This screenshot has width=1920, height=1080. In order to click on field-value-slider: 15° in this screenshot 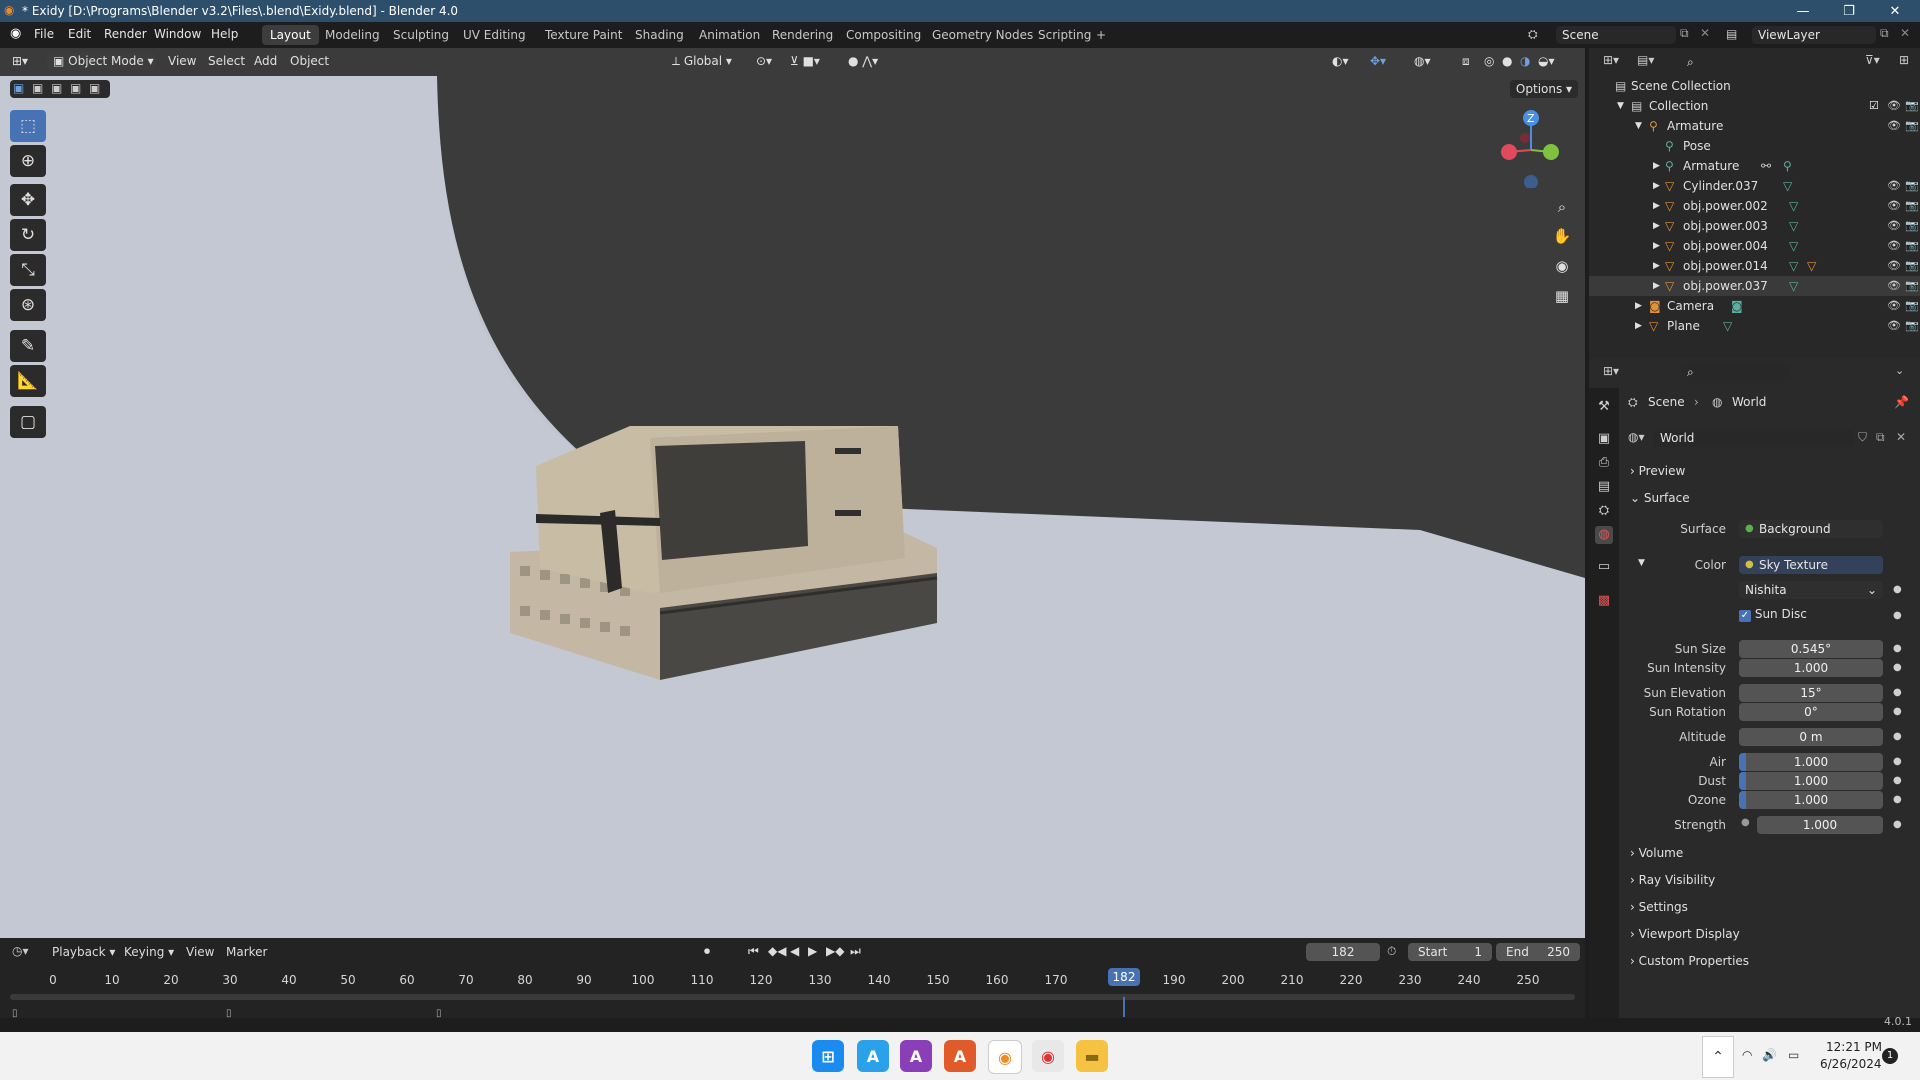, I will do `click(1811, 693)`.